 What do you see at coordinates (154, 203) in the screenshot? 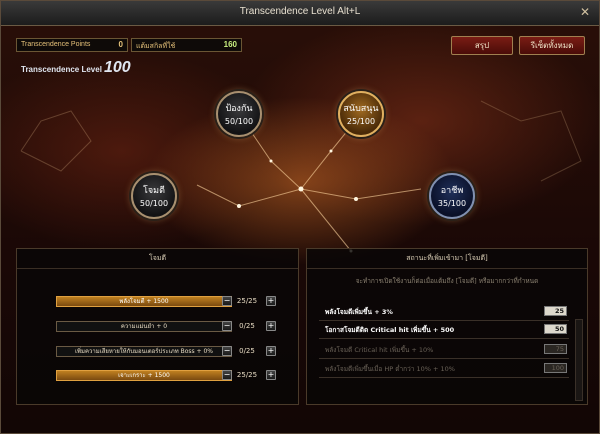
I see `attack-node-value: 50/100` at bounding box center [154, 203].